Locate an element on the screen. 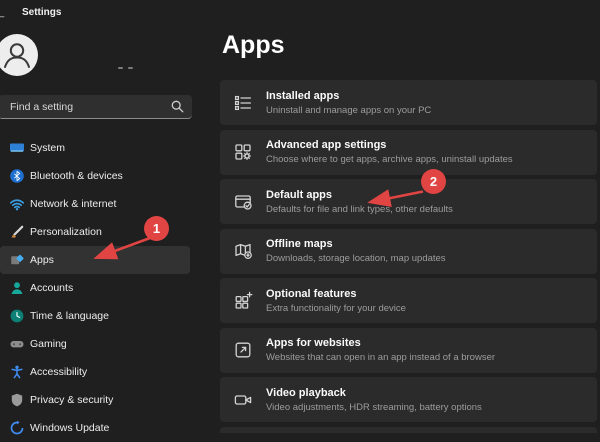  user-avatar is located at coordinates (19, 55).